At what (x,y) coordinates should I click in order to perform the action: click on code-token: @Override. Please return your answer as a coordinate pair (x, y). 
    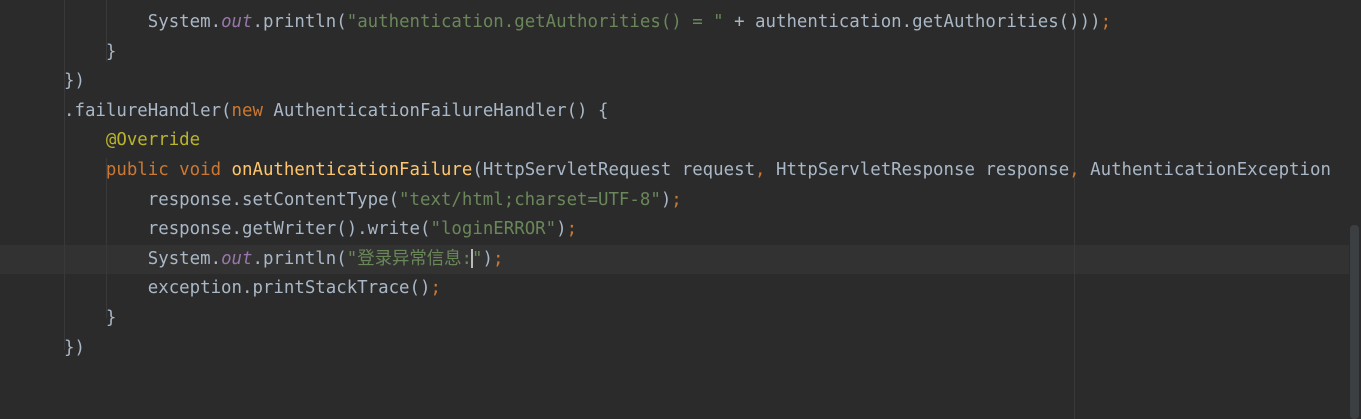
    Looking at the image, I should click on (153, 140).